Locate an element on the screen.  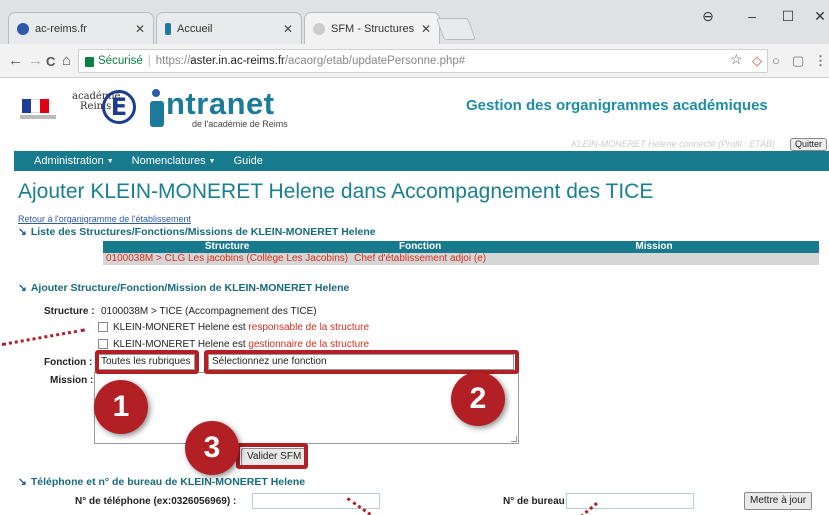
tab-title: SFM - Structures de KLEI is located at coordinates (373, 28).